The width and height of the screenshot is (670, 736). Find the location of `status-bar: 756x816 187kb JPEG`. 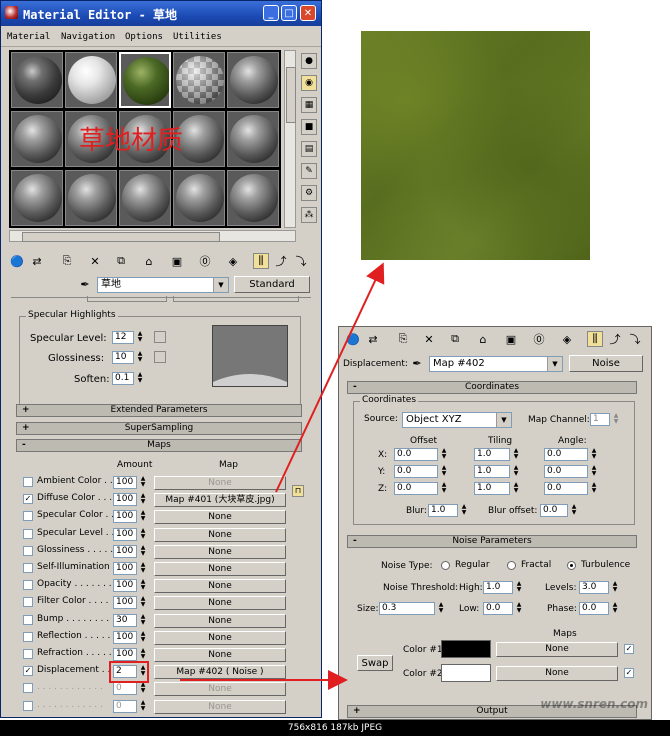

status-bar: 756x816 187kb JPEG is located at coordinates (335, 728).